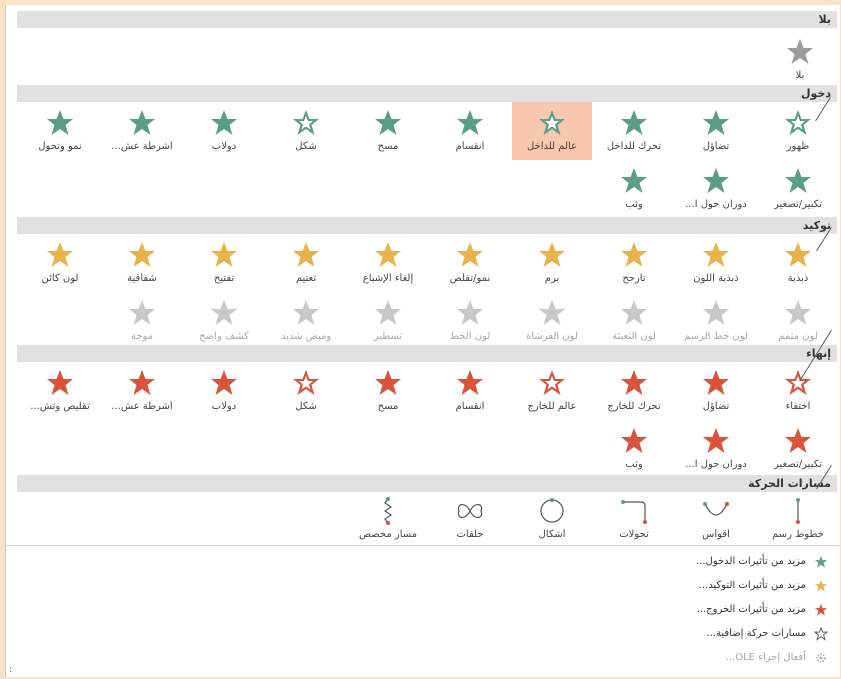 The height and width of the screenshot is (679, 841). Describe the element at coordinates (821, 609) in the screenshot. I see `exit-star-icon` at that location.